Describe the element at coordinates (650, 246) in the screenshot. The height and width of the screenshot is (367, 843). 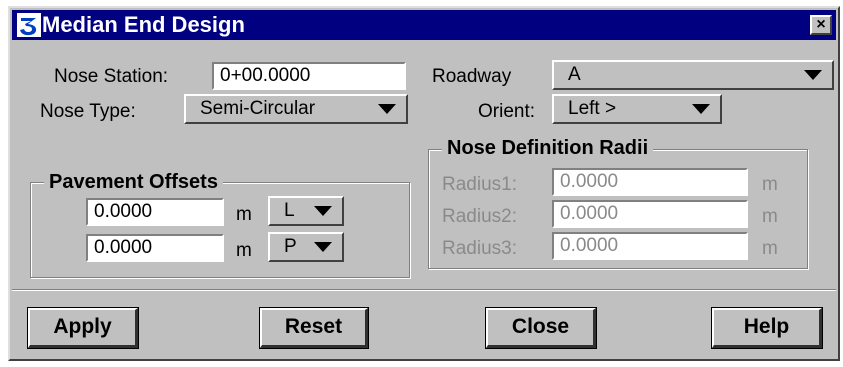
I see `radius3-input: 0.0000` at that location.